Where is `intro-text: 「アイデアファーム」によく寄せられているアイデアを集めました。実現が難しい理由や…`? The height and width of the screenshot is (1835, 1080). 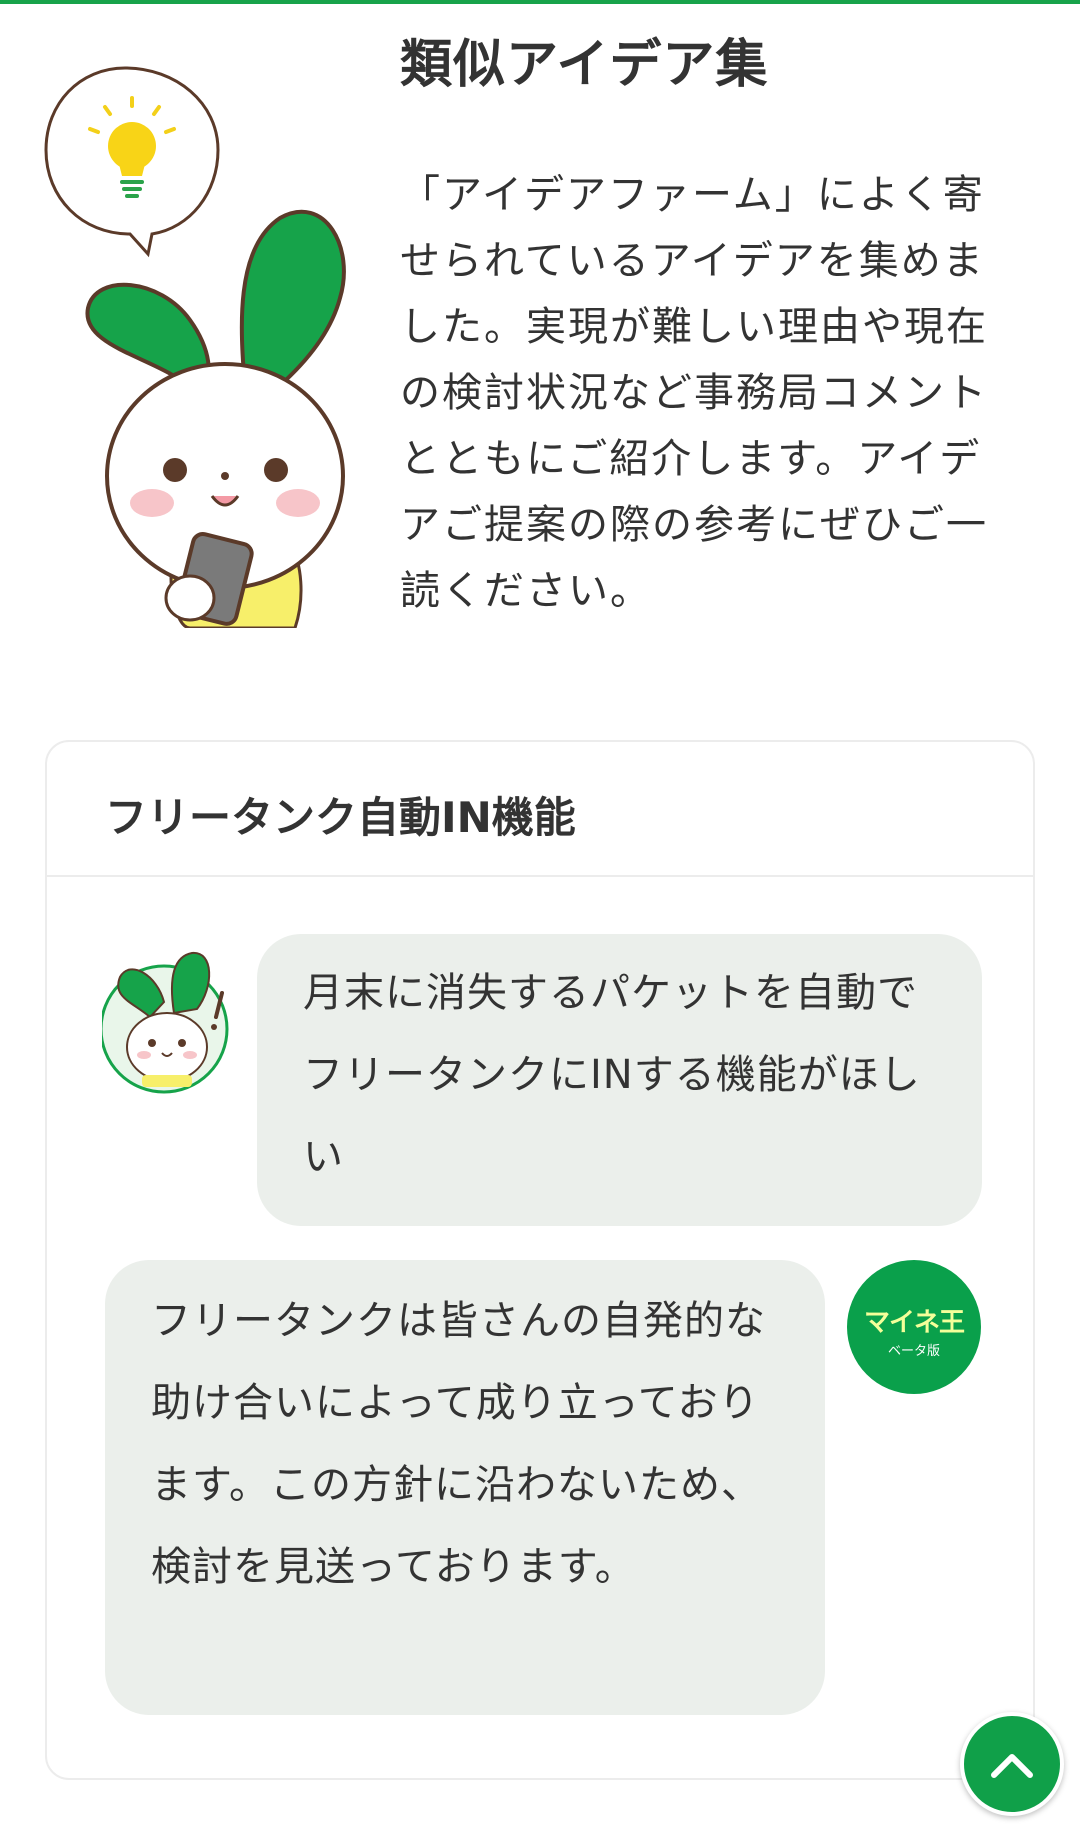
intro-text: 「アイデアファーム」によく寄せられているアイデアを集めました。実現が難しい理由や… is located at coordinates (694, 393).